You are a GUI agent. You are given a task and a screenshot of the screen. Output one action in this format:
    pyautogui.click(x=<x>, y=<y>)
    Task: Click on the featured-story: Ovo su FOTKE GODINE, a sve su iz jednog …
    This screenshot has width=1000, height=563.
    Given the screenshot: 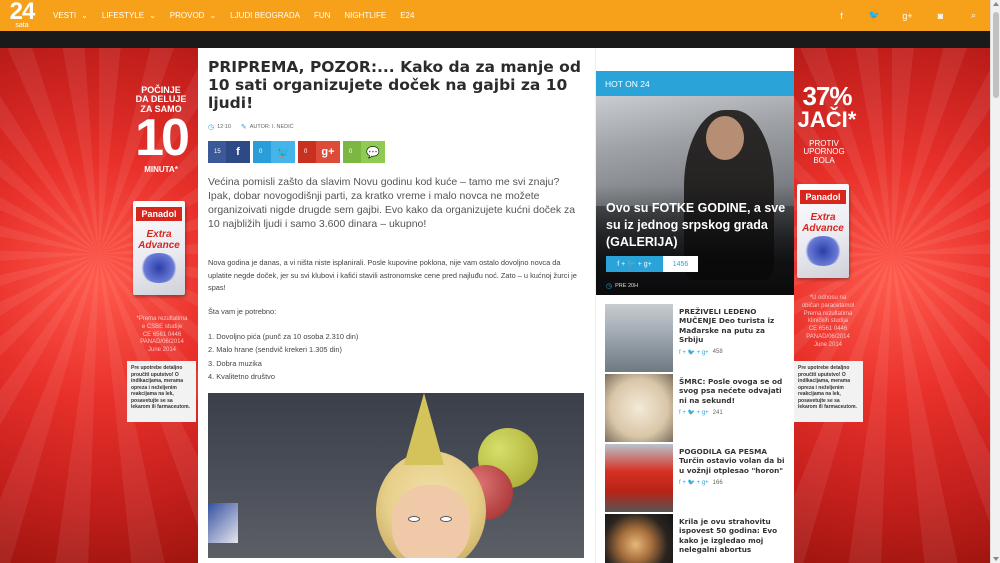 What is the action you would take?
    pyautogui.click(x=695, y=195)
    